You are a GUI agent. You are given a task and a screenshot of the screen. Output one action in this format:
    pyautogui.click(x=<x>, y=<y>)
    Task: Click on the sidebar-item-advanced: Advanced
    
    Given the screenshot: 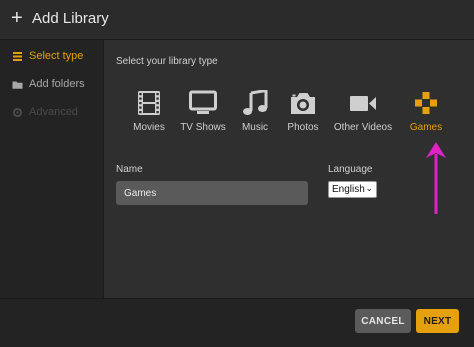 What is the action you would take?
    pyautogui.click(x=45, y=112)
    